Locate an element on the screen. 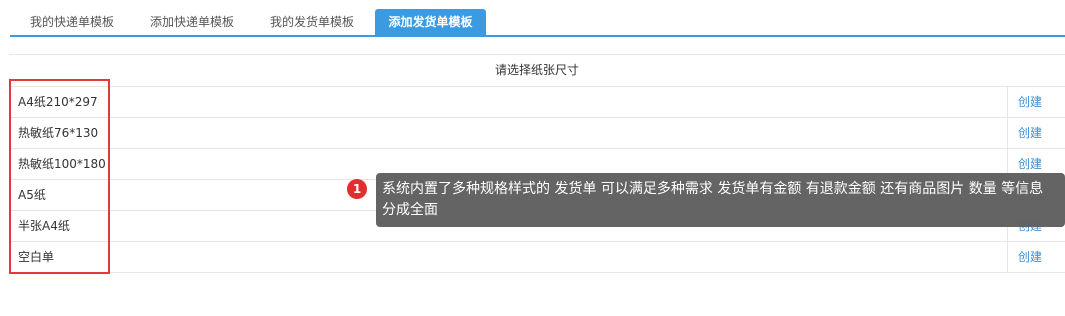  paper-size-name: A4纸210*297 is located at coordinates (58, 102).